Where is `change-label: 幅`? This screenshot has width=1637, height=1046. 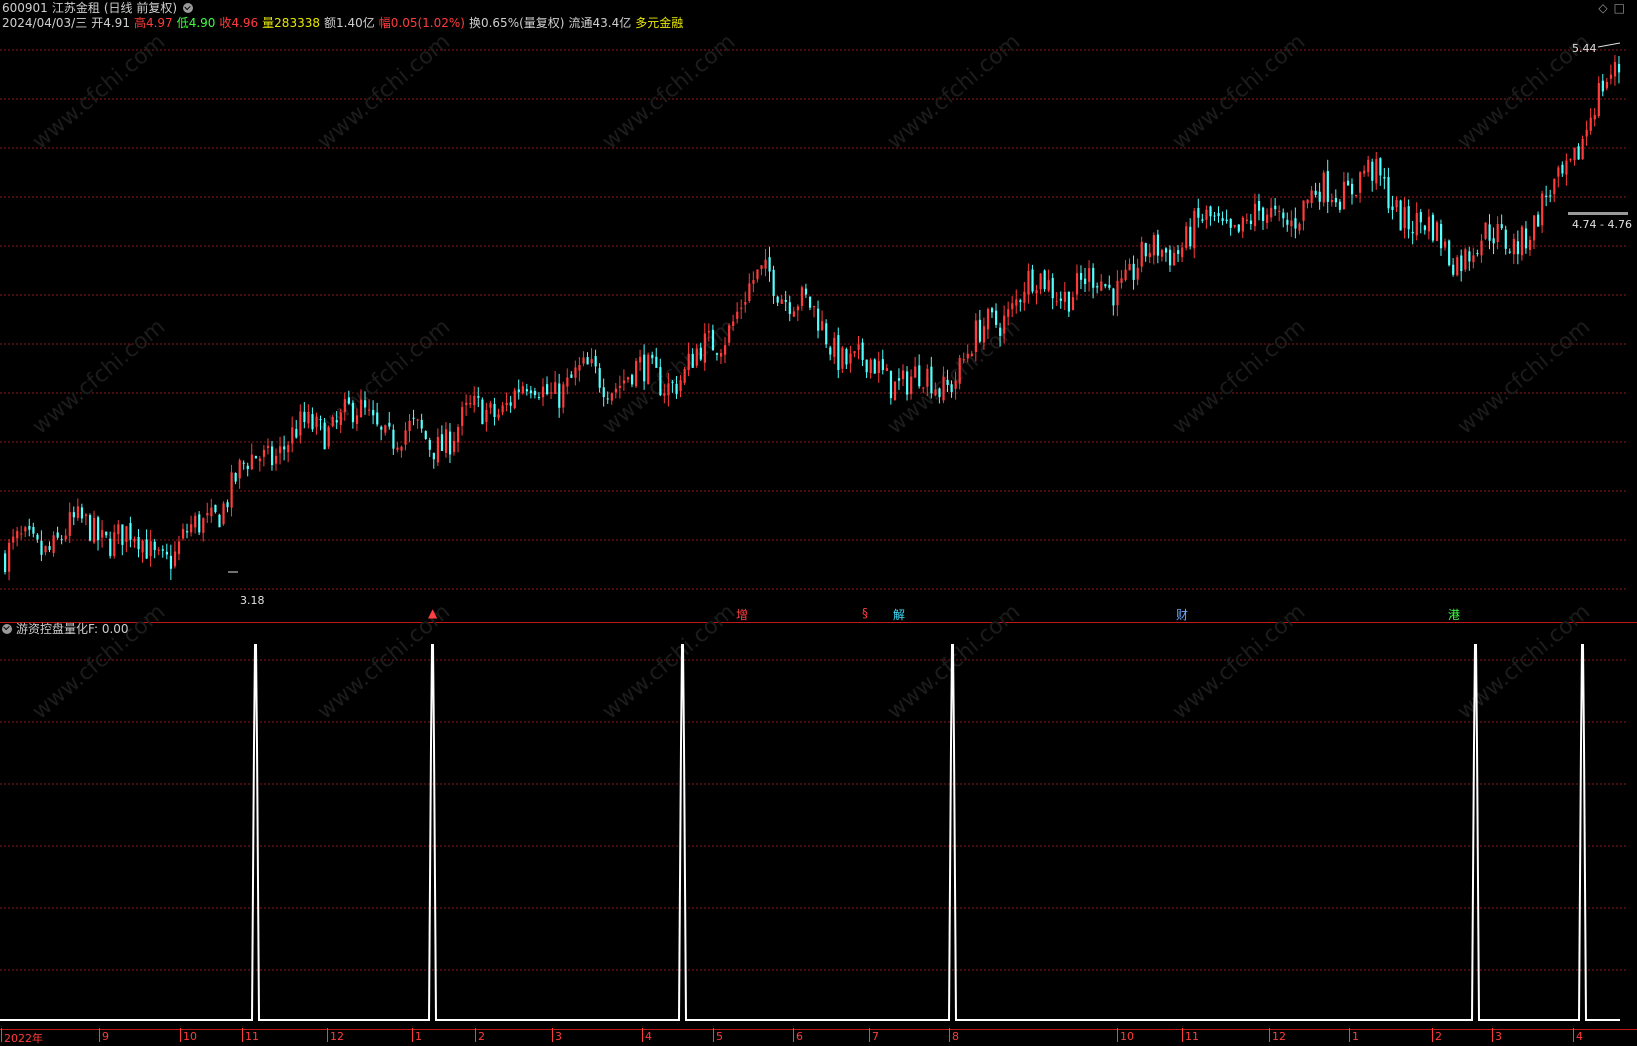 change-label: 幅 is located at coordinates (384, 23).